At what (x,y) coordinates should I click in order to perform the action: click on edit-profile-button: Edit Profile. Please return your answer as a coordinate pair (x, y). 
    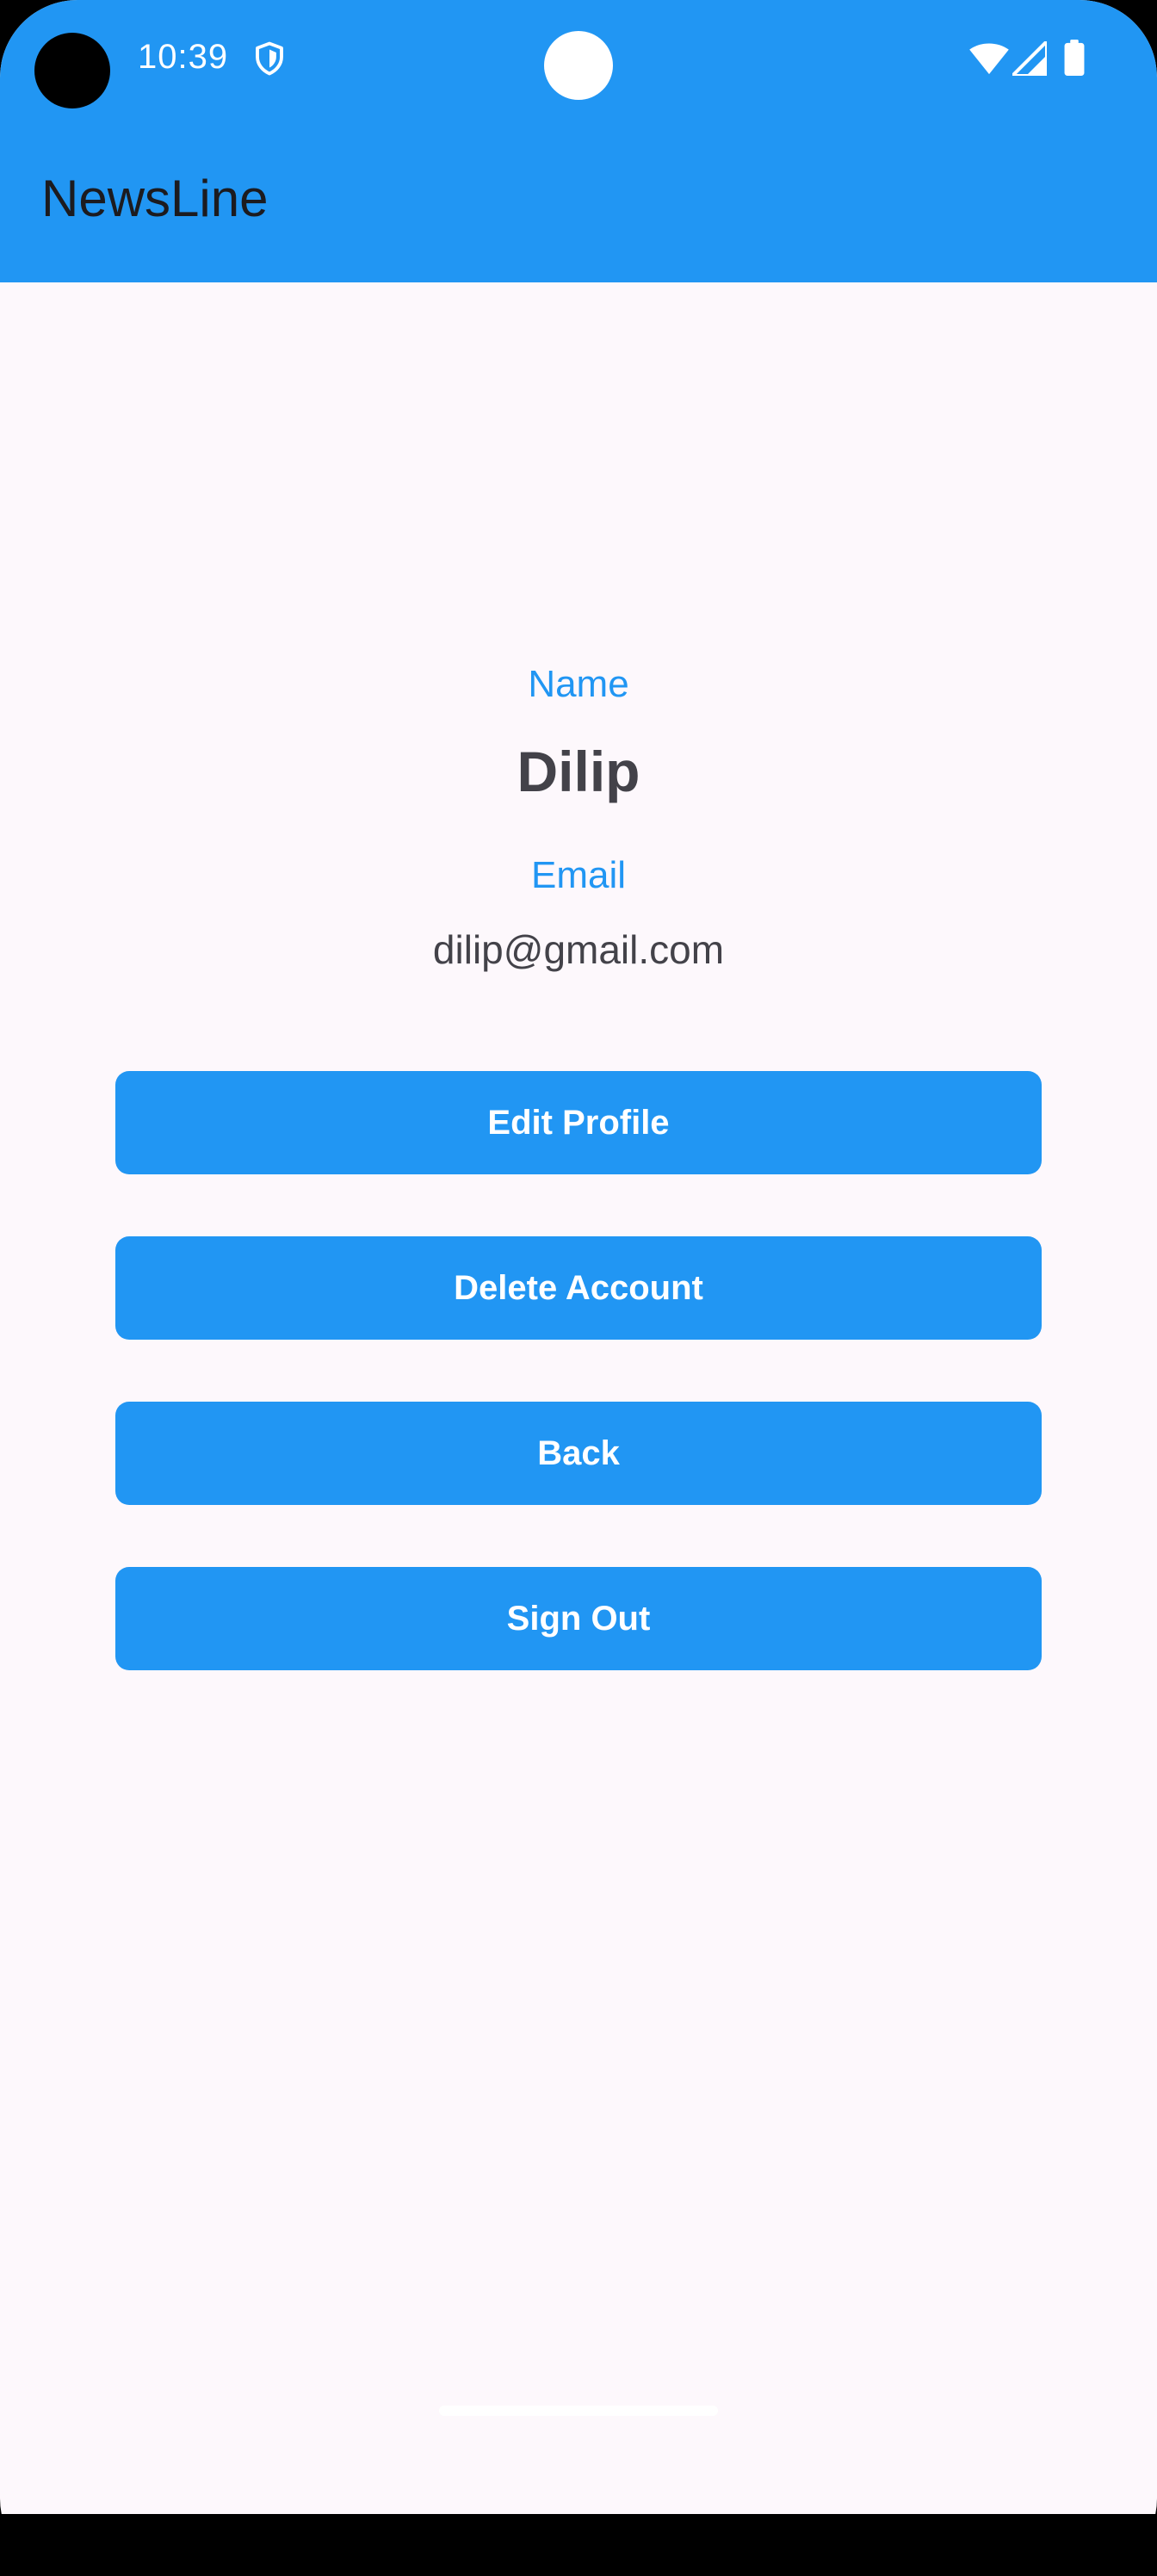
    Looking at the image, I should click on (579, 1122).